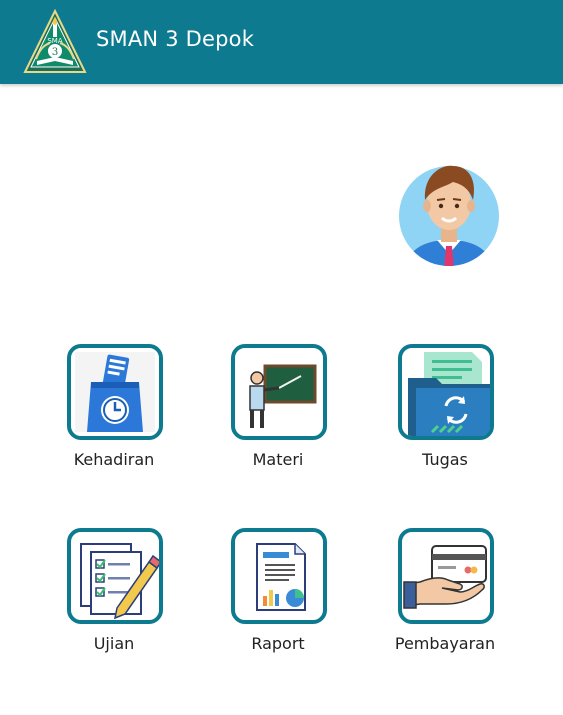  What do you see at coordinates (119, 581) in the screenshot?
I see `exam-checklist-icon` at bounding box center [119, 581].